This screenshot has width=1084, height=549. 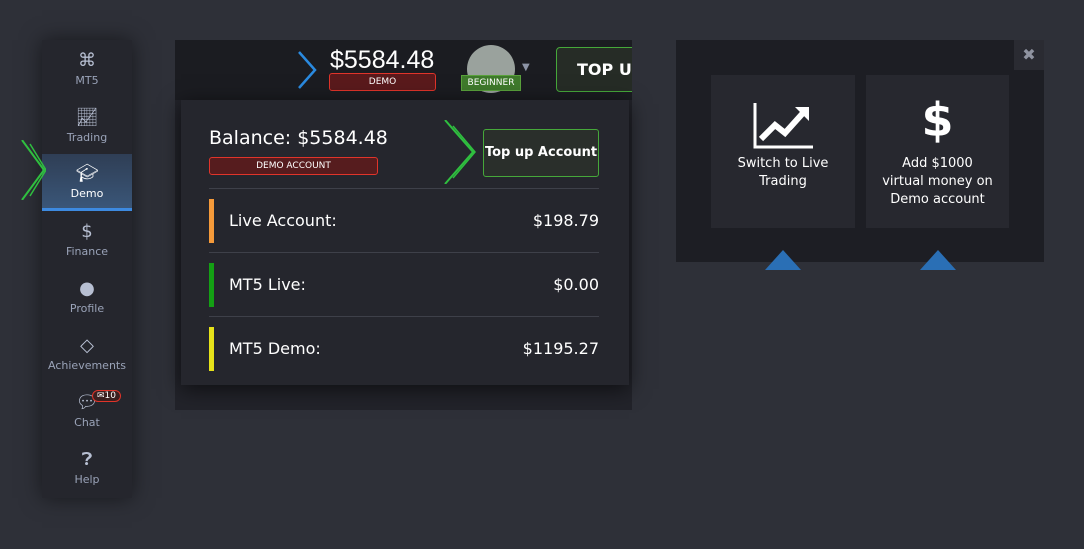 I want to click on sidebar-item-trading: 📈︎ Trading, so click(x=87, y=125).